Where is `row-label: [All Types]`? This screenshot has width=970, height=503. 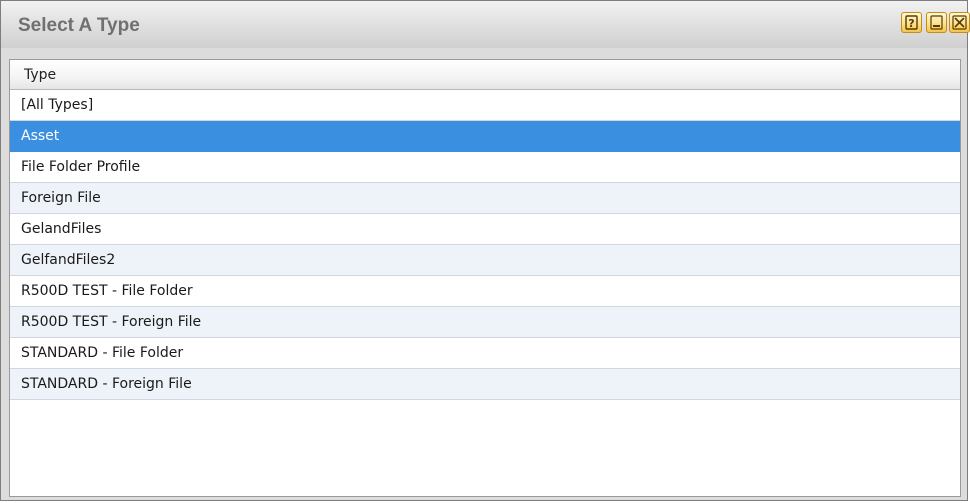 row-label: [All Types] is located at coordinates (57, 105).